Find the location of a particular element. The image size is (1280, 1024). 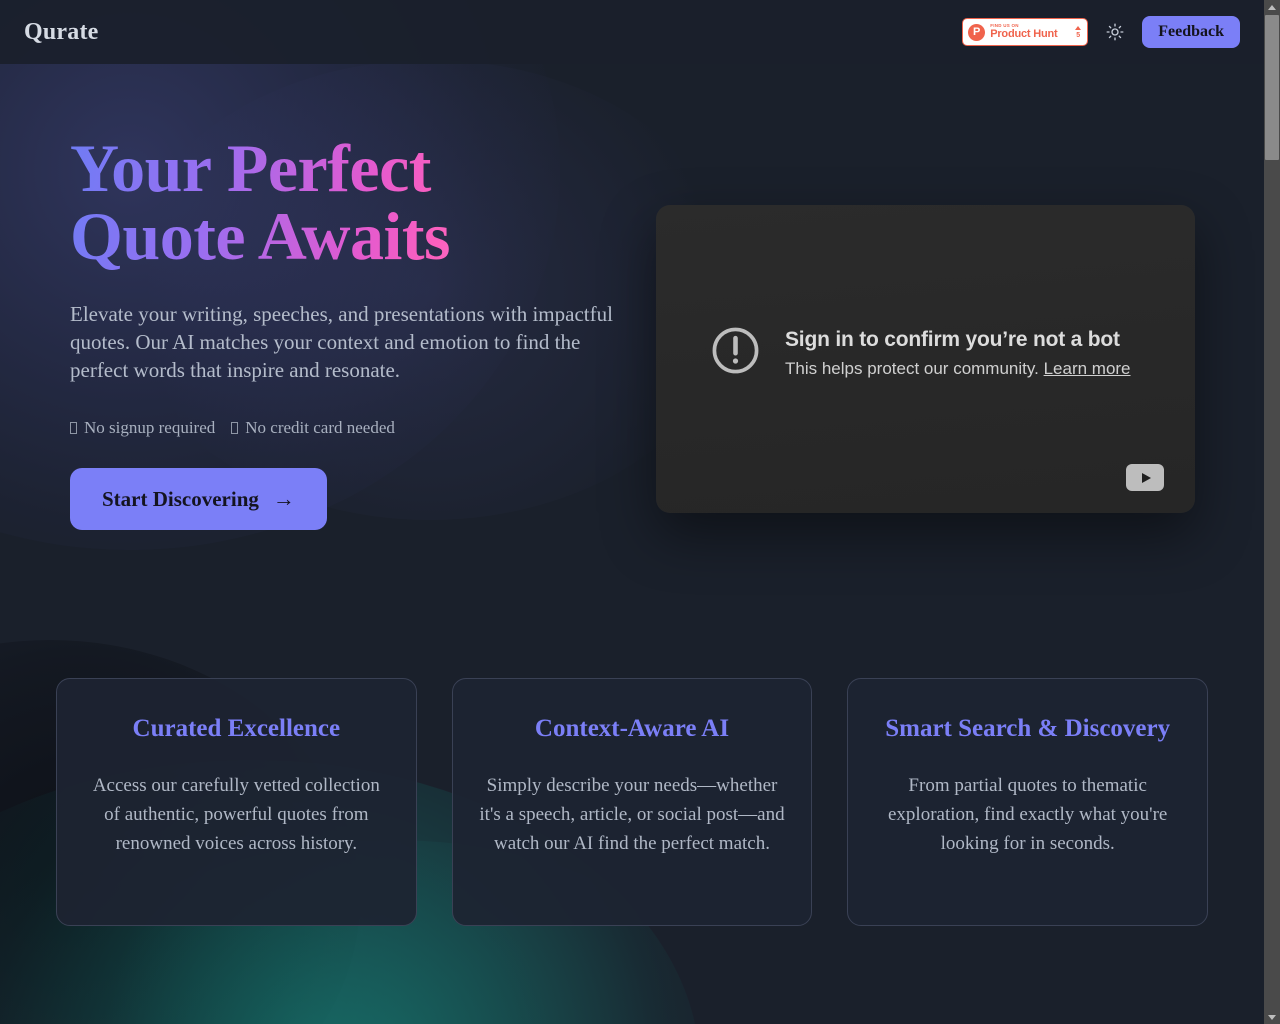

hero-title-line-1: Your Perfect is located at coordinates (250, 168).